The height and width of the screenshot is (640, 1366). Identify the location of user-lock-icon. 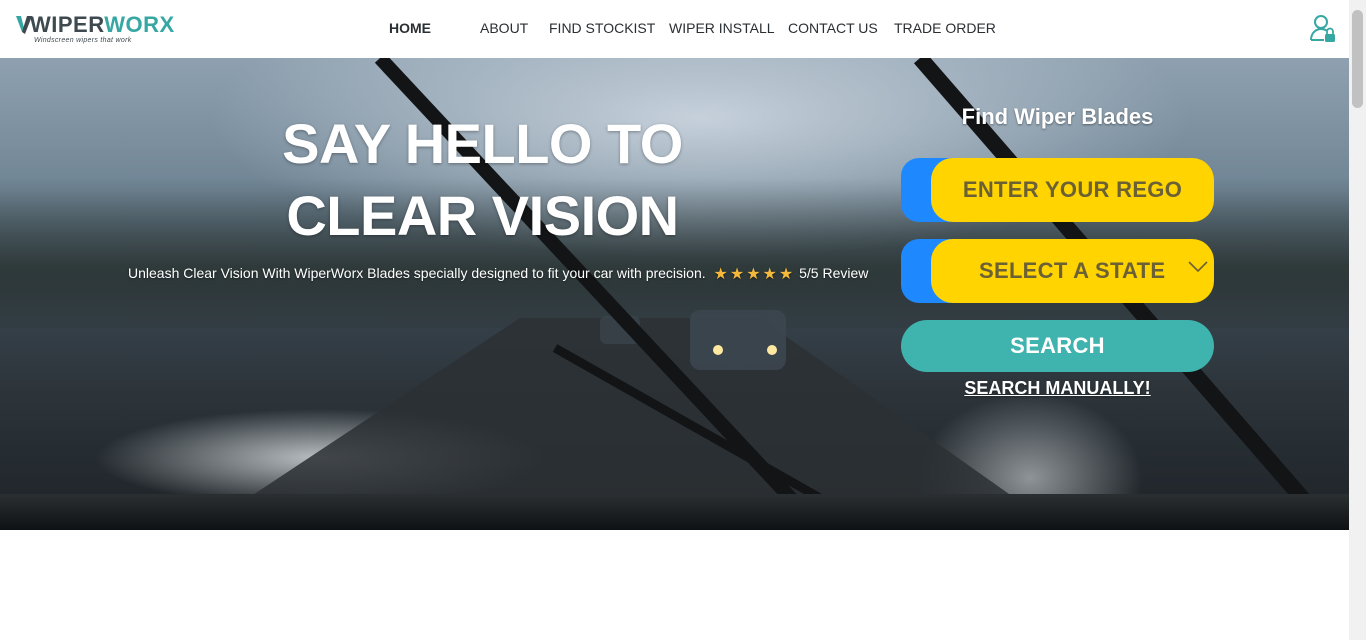
(1323, 29).